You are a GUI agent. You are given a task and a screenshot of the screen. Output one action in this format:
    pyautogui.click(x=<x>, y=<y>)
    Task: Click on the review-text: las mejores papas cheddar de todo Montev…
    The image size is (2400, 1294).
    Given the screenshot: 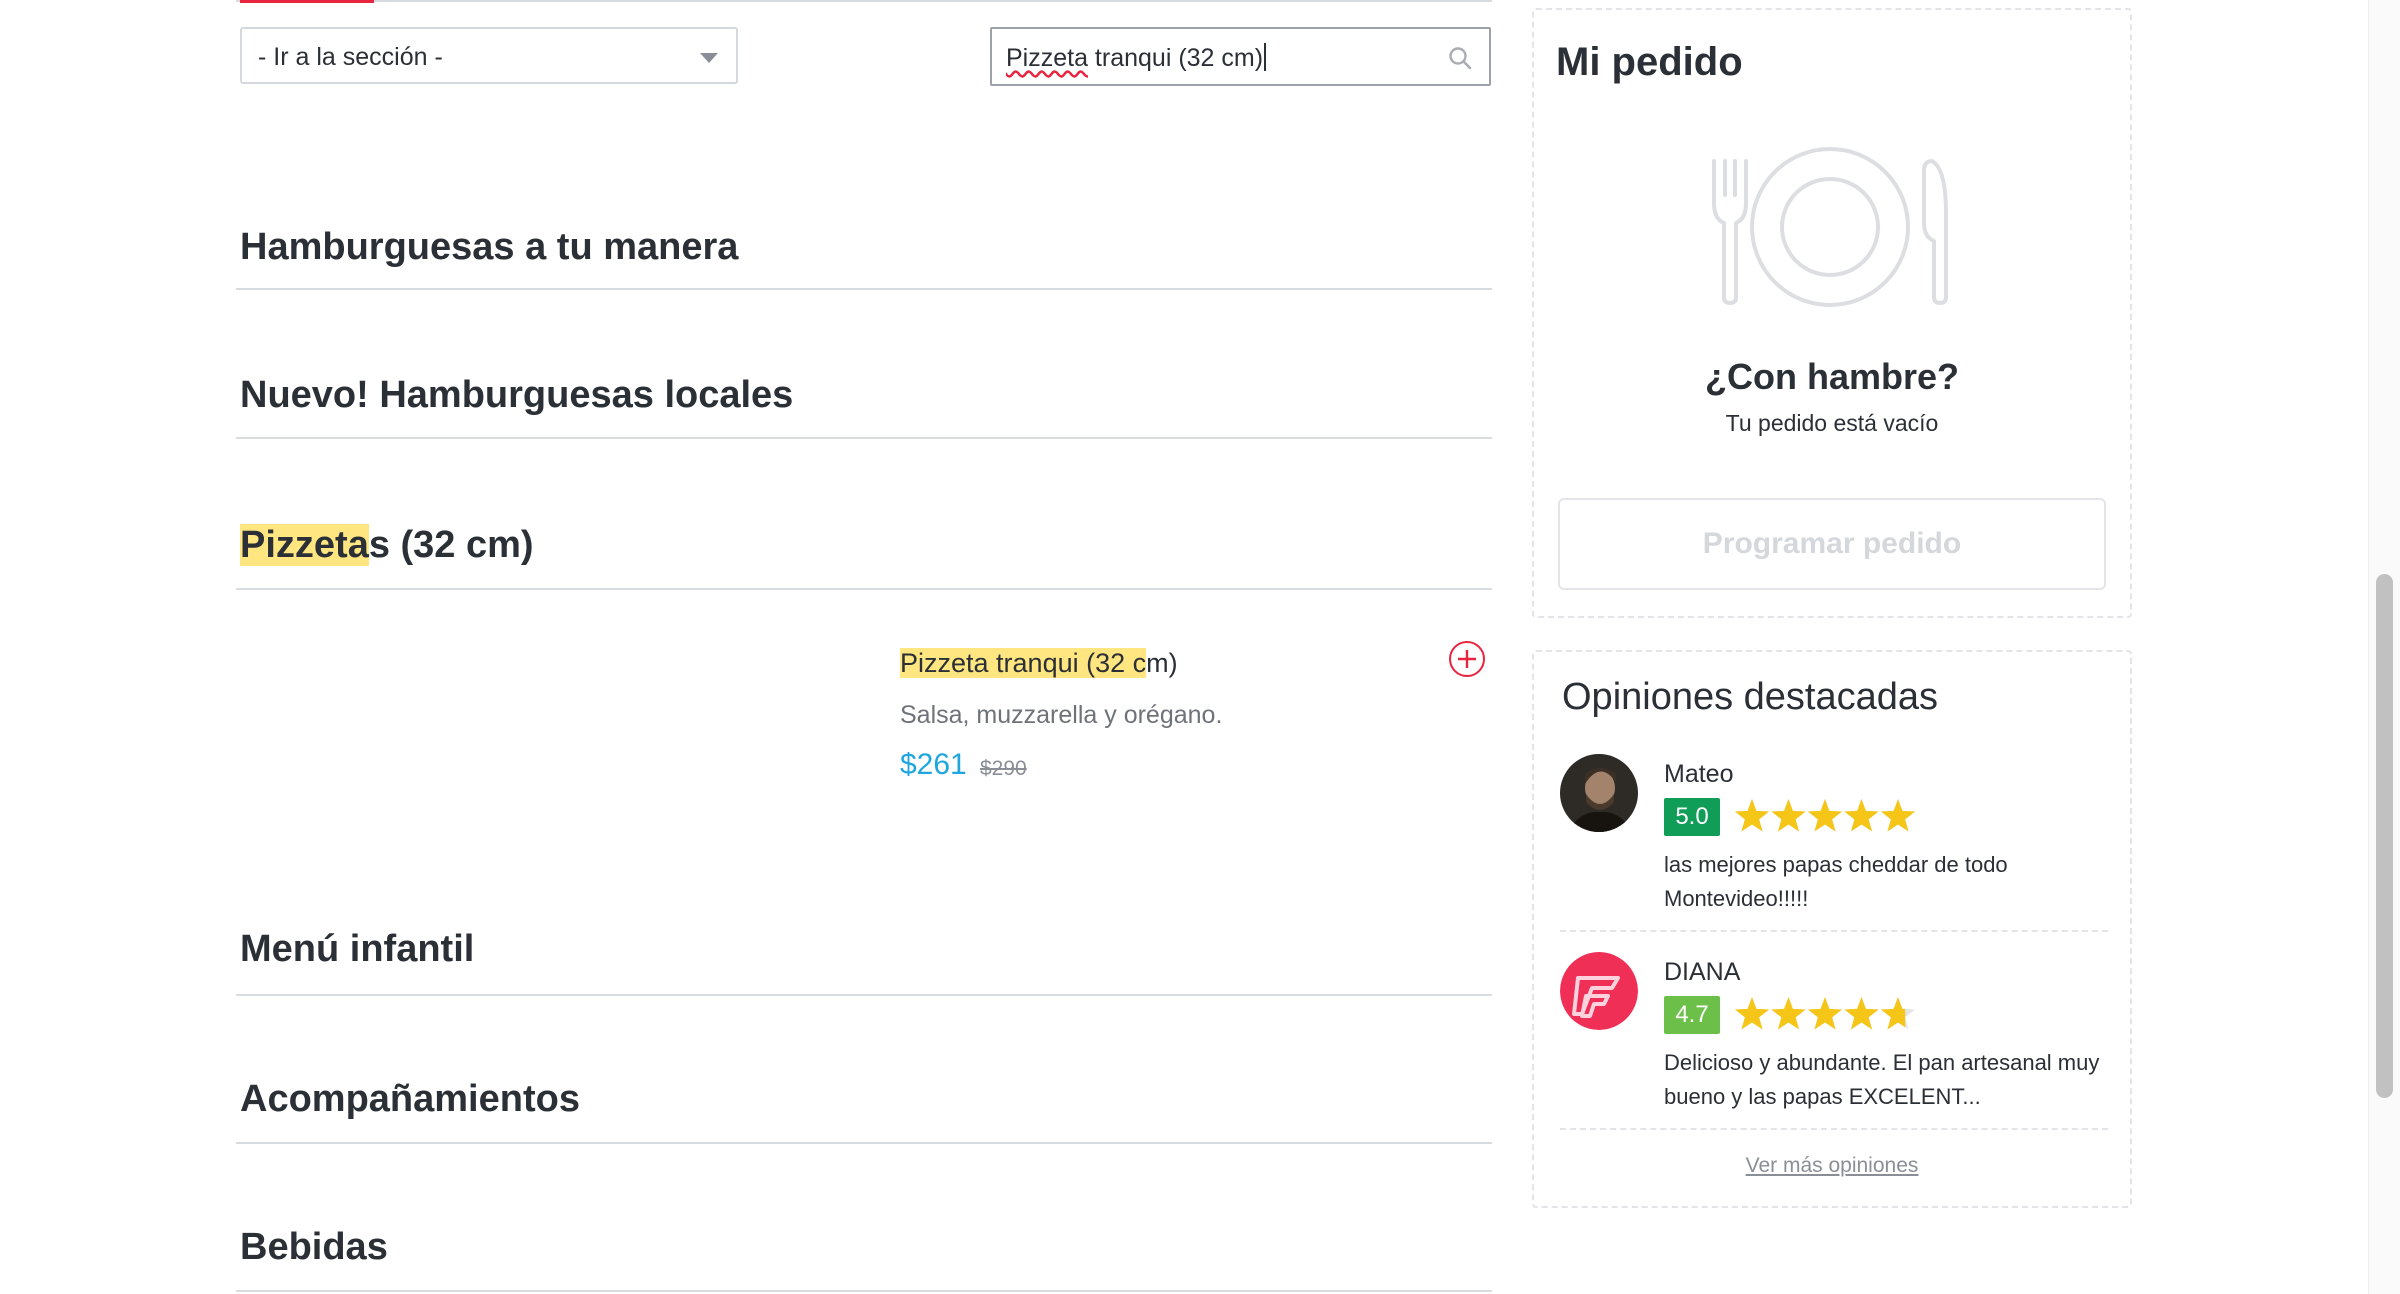 What is the action you would take?
    pyautogui.click(x=1836, y=881)
    